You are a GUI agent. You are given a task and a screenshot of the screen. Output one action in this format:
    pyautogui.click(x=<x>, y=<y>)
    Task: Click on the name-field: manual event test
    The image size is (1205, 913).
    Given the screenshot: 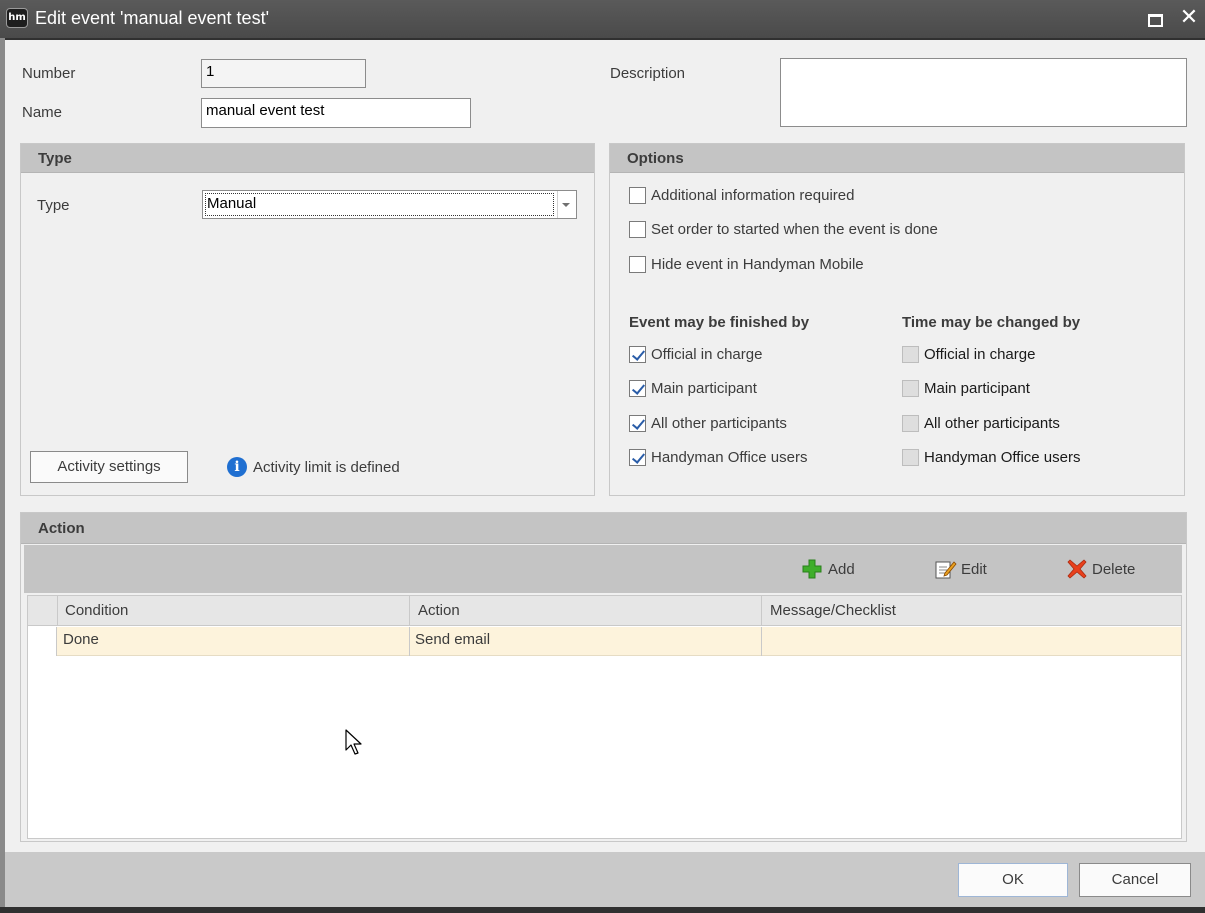 What is the action you would take?
    pyautogui.click(x=336, y=113)
    